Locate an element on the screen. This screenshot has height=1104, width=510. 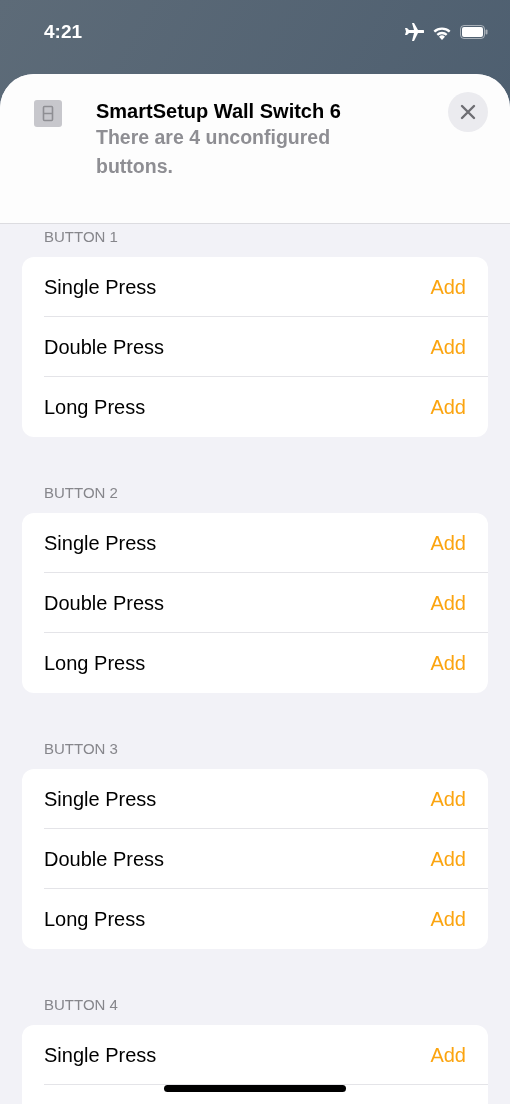
battery-icon is located at coordinates (474, 32).